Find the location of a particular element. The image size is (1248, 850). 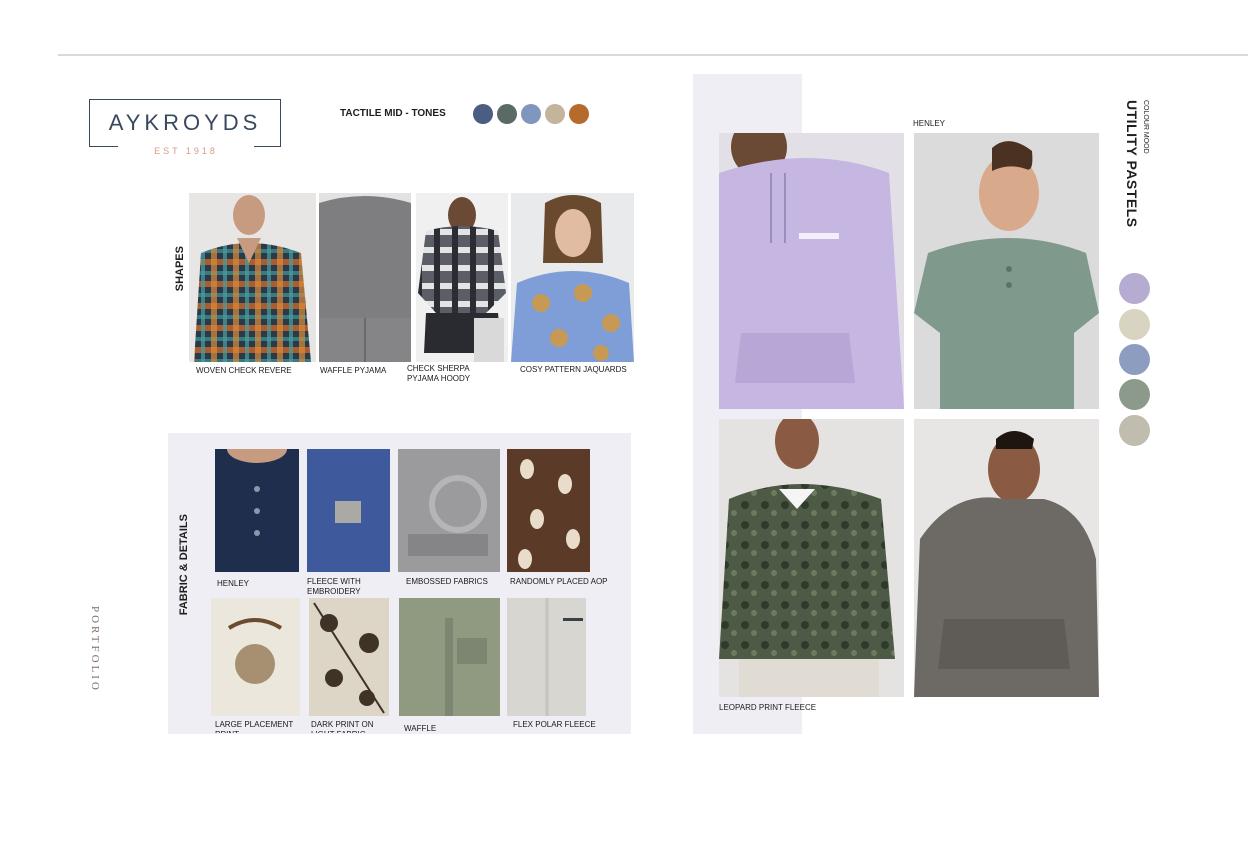

photo-henley-detail is located at coordinates (257, 510).